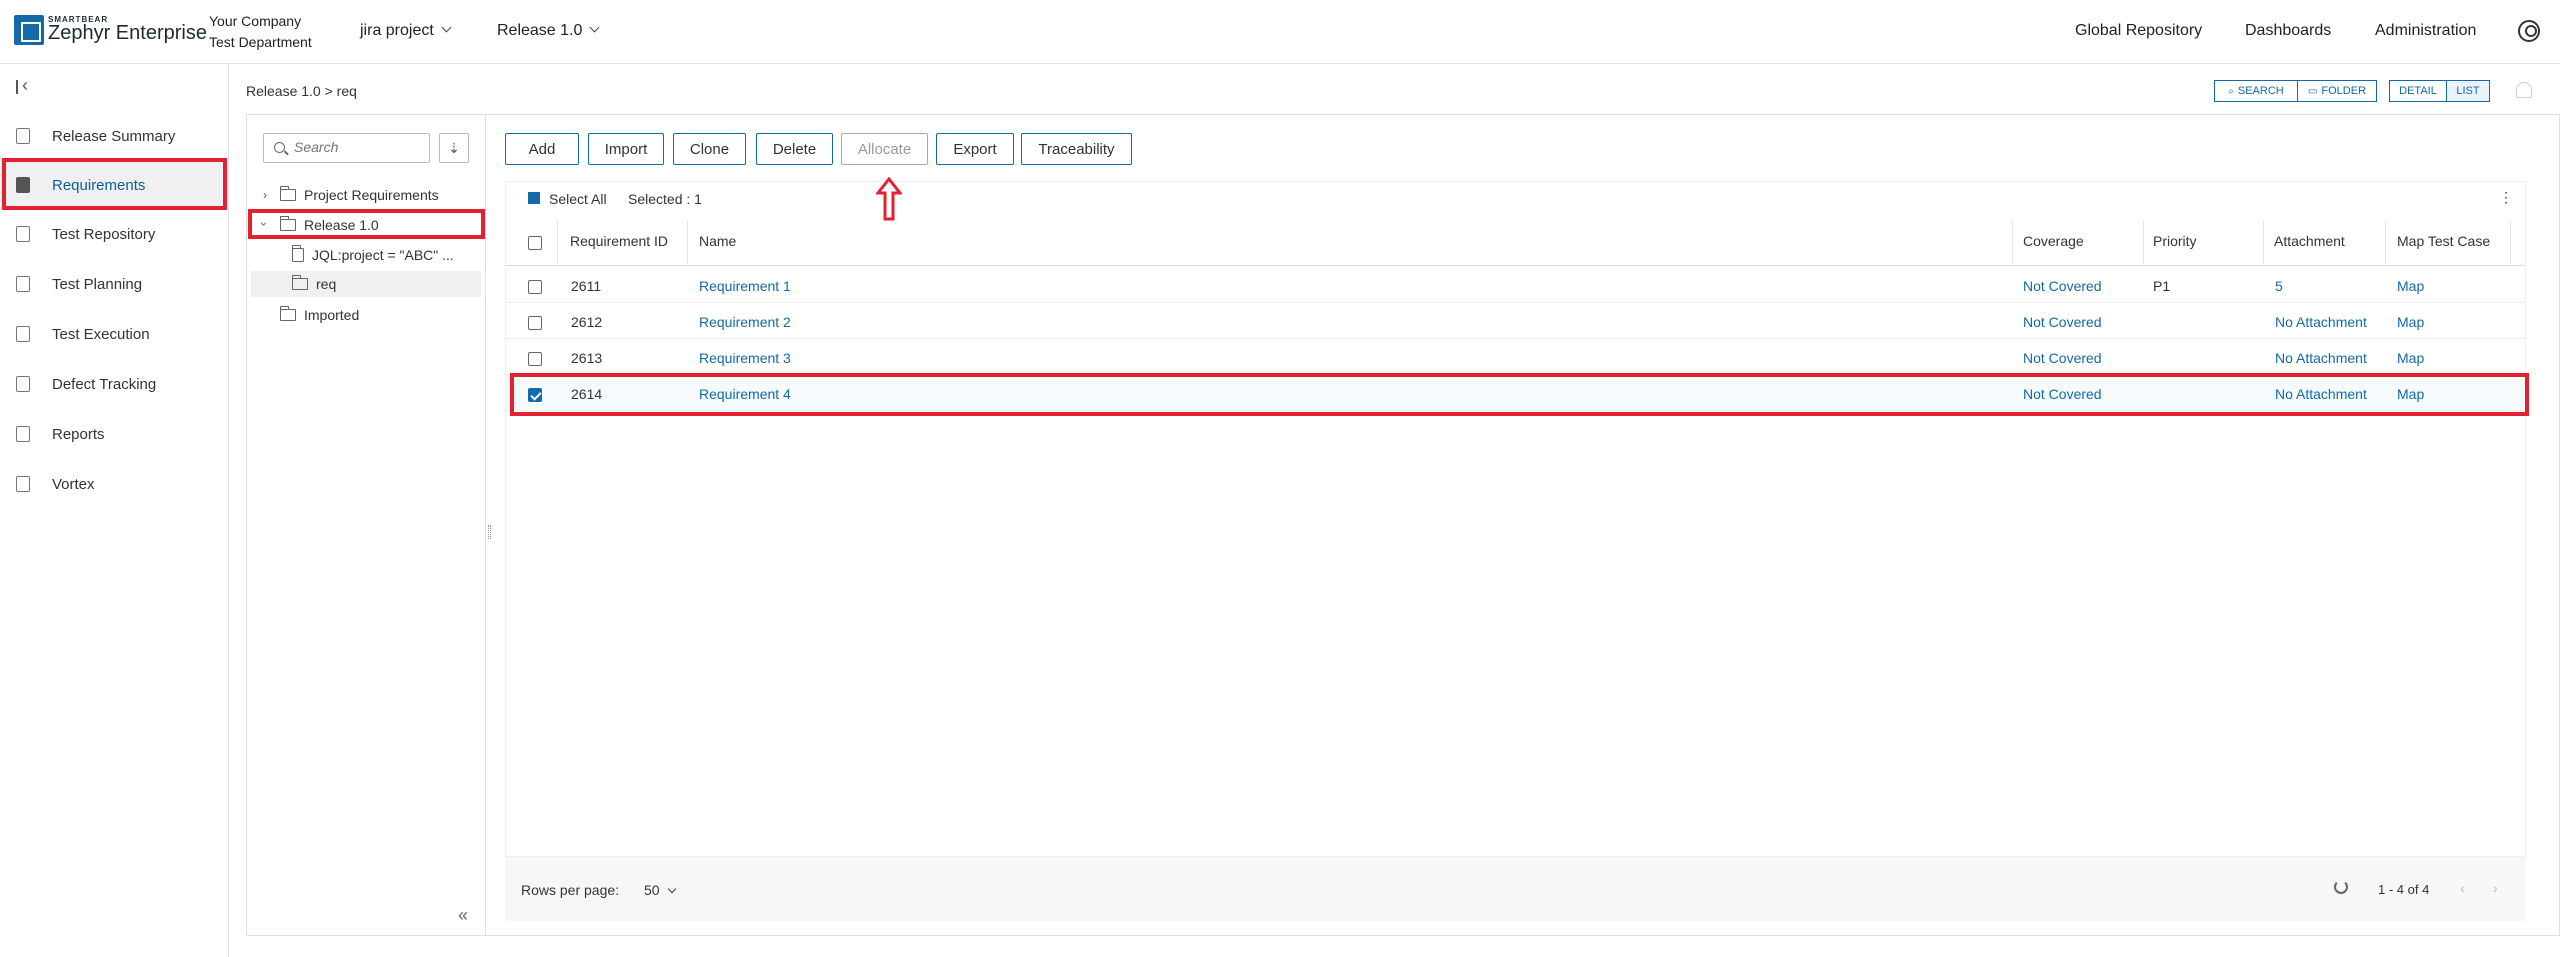  I want to click on rows-per-page-label: Rows per page:, so click(570, 890).